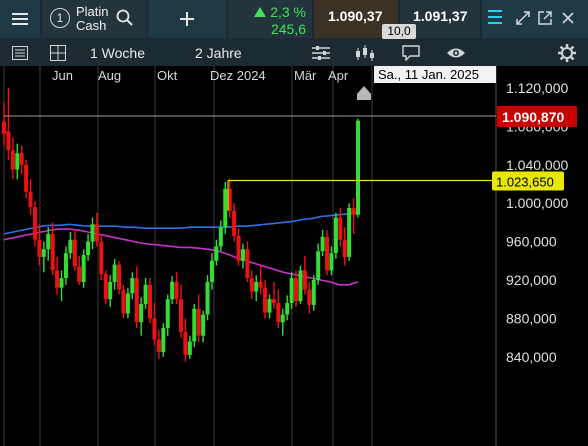  What do you see at coordinates (200, 75) in the screenshot?
I see `x-axis-labels: Jun Aug Okt Dez 2024 Mär Apr` at bounding box center [200, 75].